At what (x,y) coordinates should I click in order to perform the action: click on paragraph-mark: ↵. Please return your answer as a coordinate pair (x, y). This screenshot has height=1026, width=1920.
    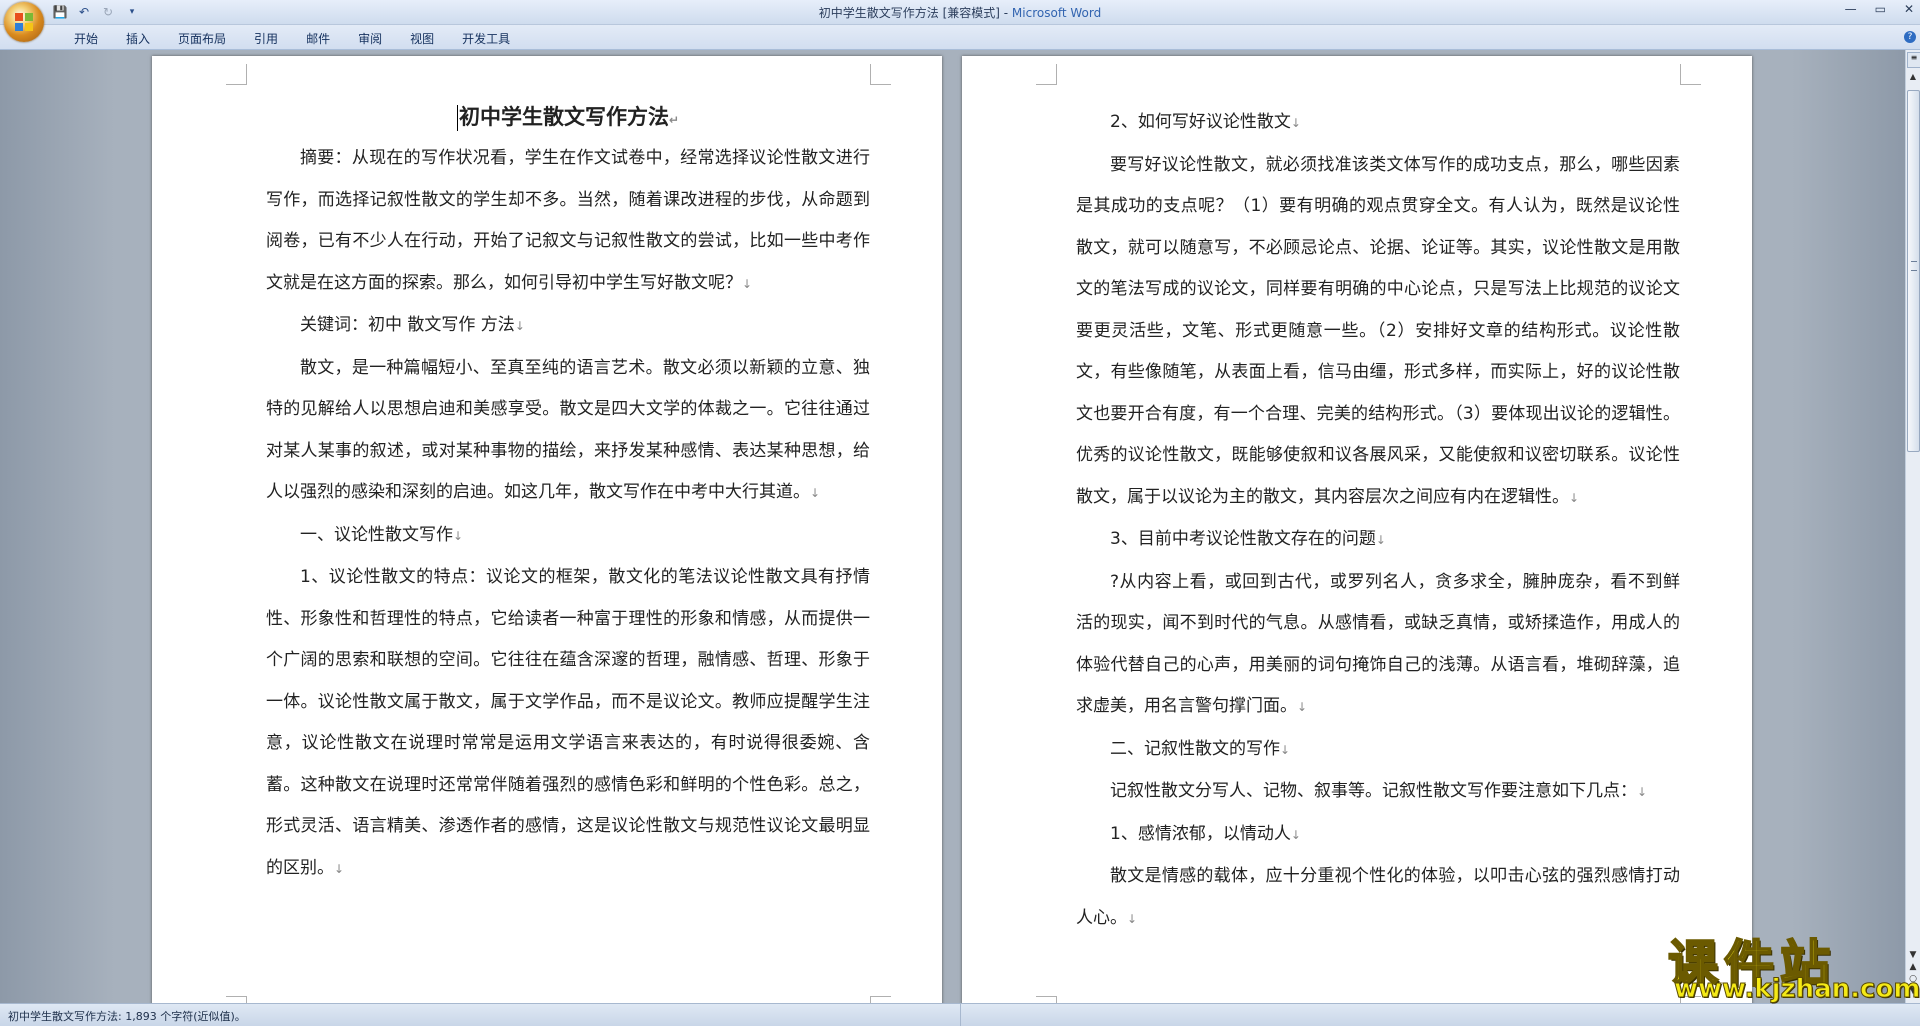
    Looking at the image, I should click on (674, 120).